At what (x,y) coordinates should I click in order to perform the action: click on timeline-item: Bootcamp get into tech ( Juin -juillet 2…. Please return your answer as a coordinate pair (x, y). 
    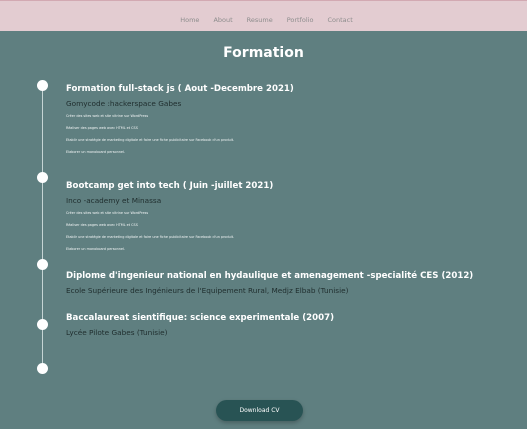
    Looking at the image, I should click on (169, 220).